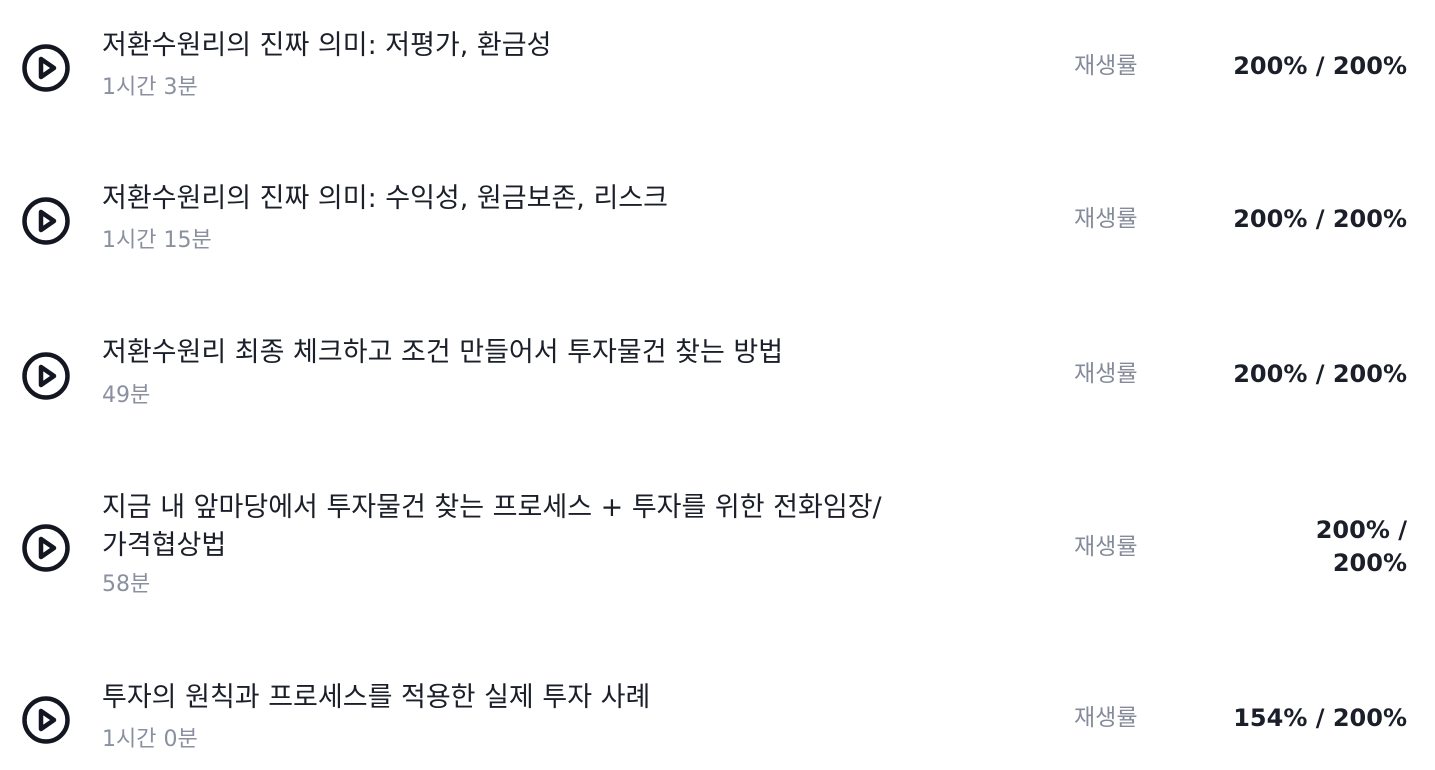 This screenshot has height=770, width=1435. What do you see at coordinates (376, 698) in the screenshot?
I see `lecture-title: 투자의 원칙과 프로세스를 적용한 실제 투자 사례` at bounding box center [376, 698].